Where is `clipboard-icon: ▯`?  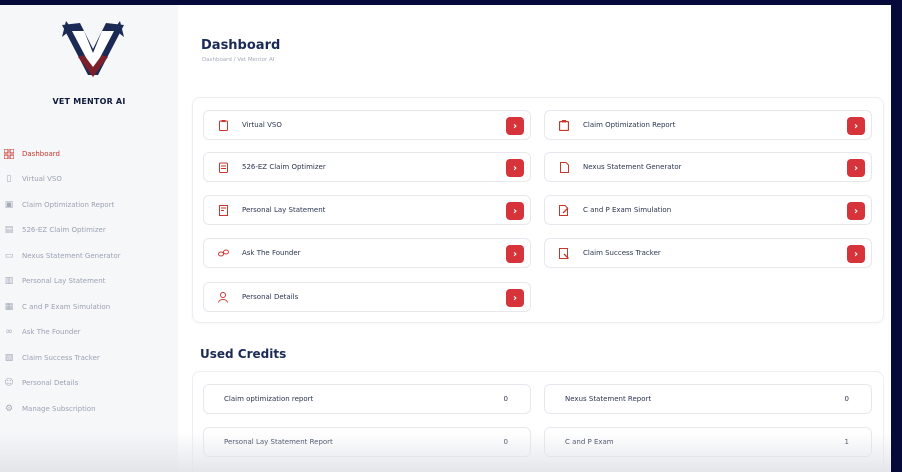
clipboard-icon: ▯ is located at coordinates (9, 179).